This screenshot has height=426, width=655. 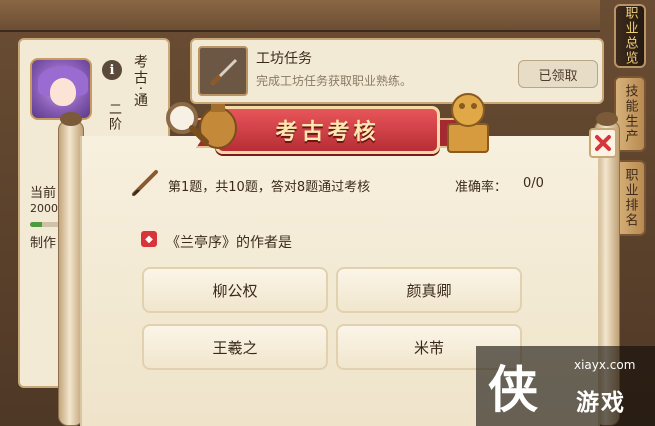 I want to click on scroll-rod-cap-right, so click(x=607, y=119).